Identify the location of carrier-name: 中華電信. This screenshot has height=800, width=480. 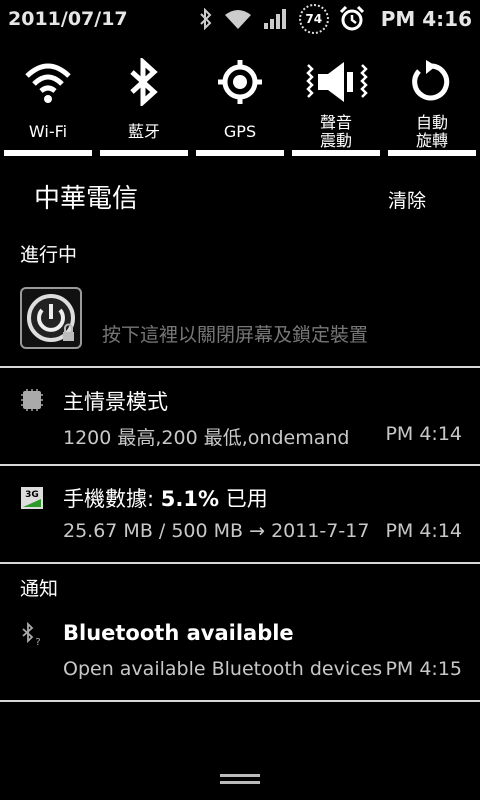
(86, 199).